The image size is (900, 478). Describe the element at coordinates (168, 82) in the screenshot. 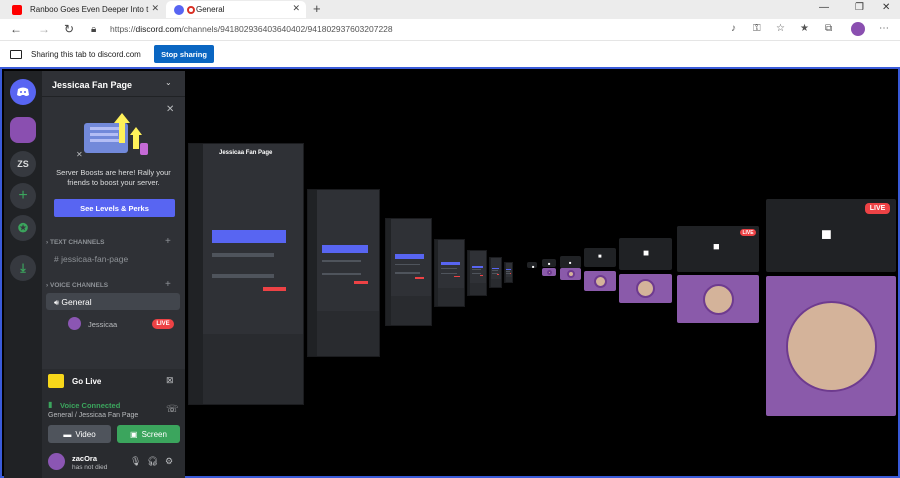

I see `chevron-down-icon: ⌄` at that location.